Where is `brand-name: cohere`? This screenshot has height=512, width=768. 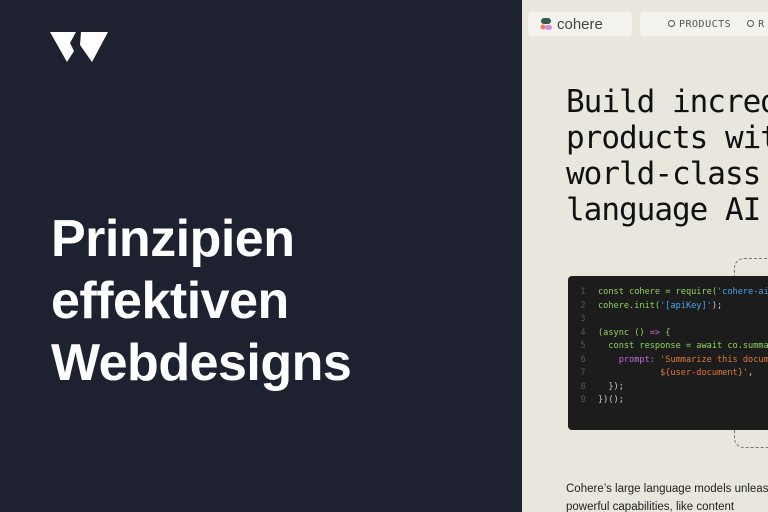 brand-name: cohere is located at coordinates (580, 24).